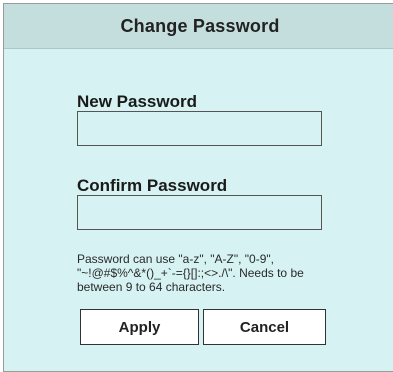 The width and height of the screenshot is (393, 372). I want to click on confirm-password-field, so click(199, 212).